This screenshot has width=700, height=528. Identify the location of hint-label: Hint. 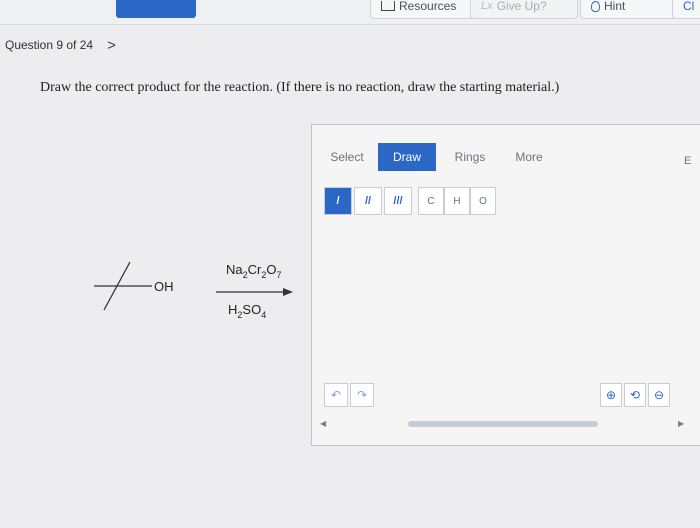
(615, 6).